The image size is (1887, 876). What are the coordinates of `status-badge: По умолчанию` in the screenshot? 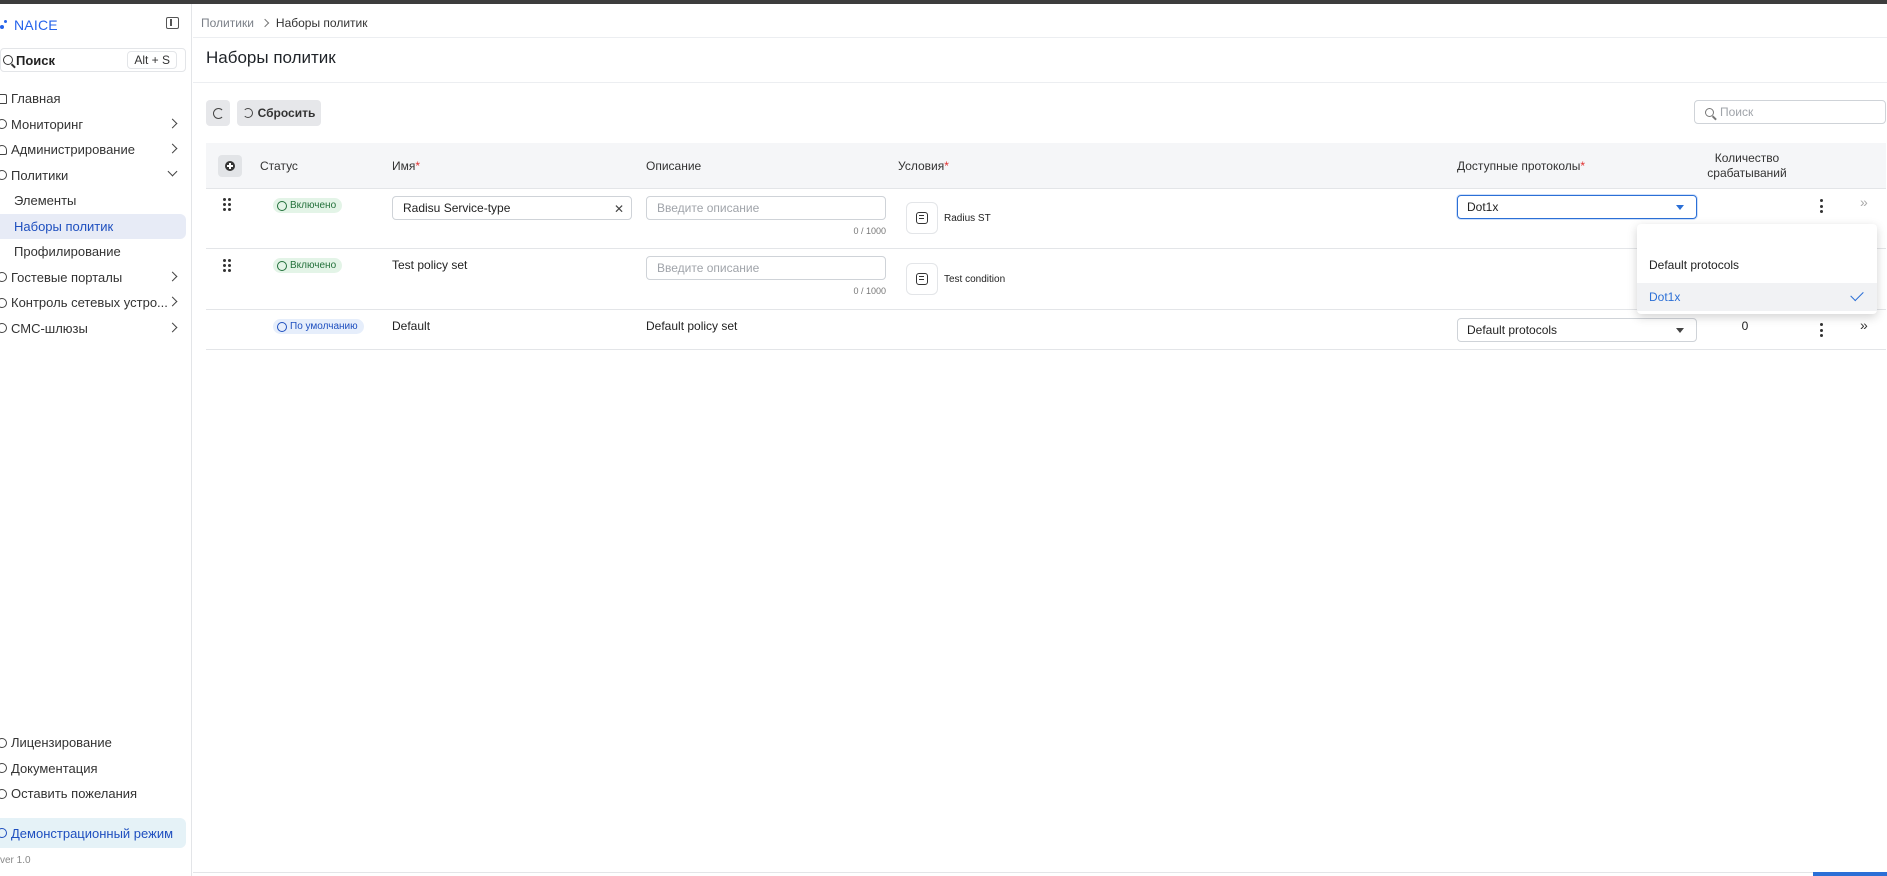 It's located at (318, 326).